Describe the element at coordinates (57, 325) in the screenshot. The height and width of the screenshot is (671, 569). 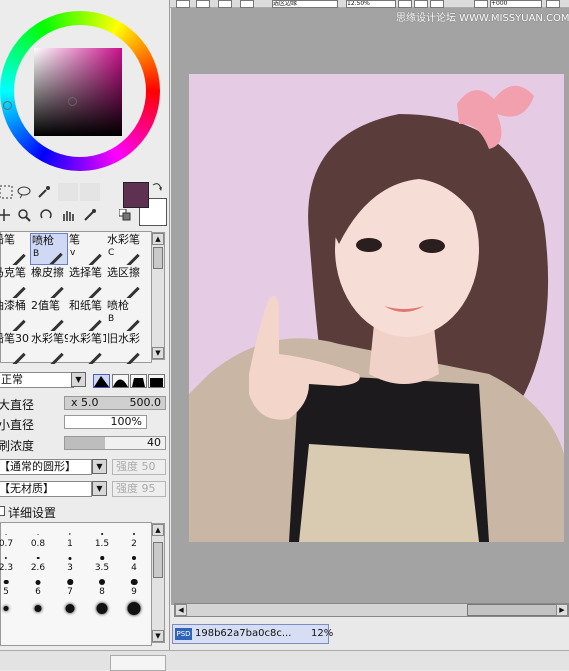
I see `brush-tool-icon` at that location.